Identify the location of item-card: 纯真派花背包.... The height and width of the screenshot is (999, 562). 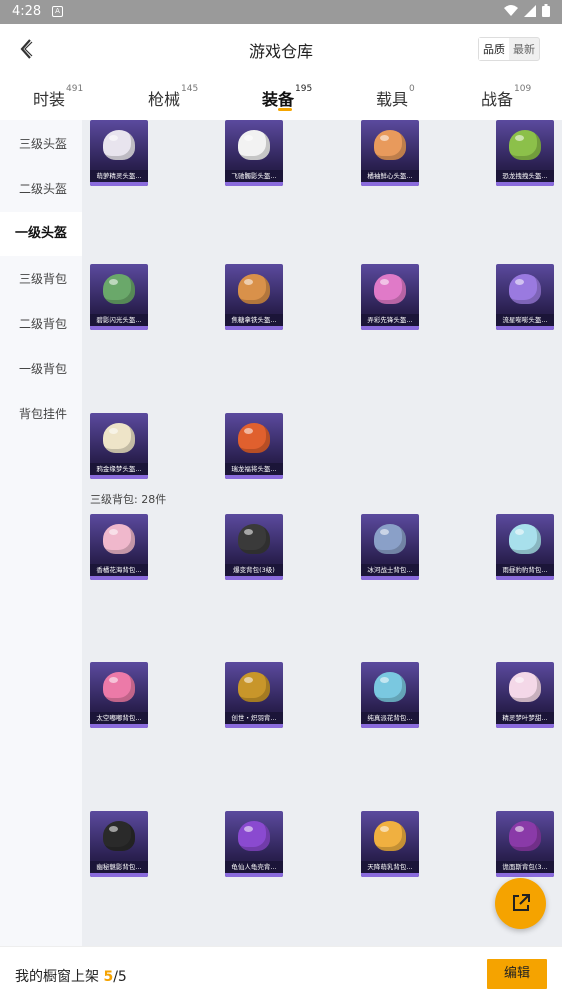
(390, 695).